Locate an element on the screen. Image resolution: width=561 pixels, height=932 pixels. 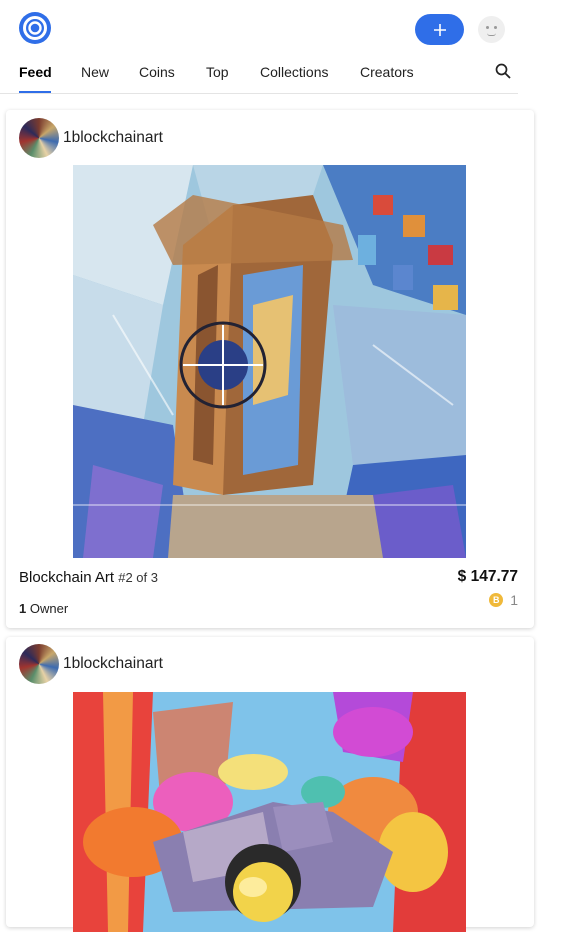
profile-avatar is located at coordinates (491, 29).